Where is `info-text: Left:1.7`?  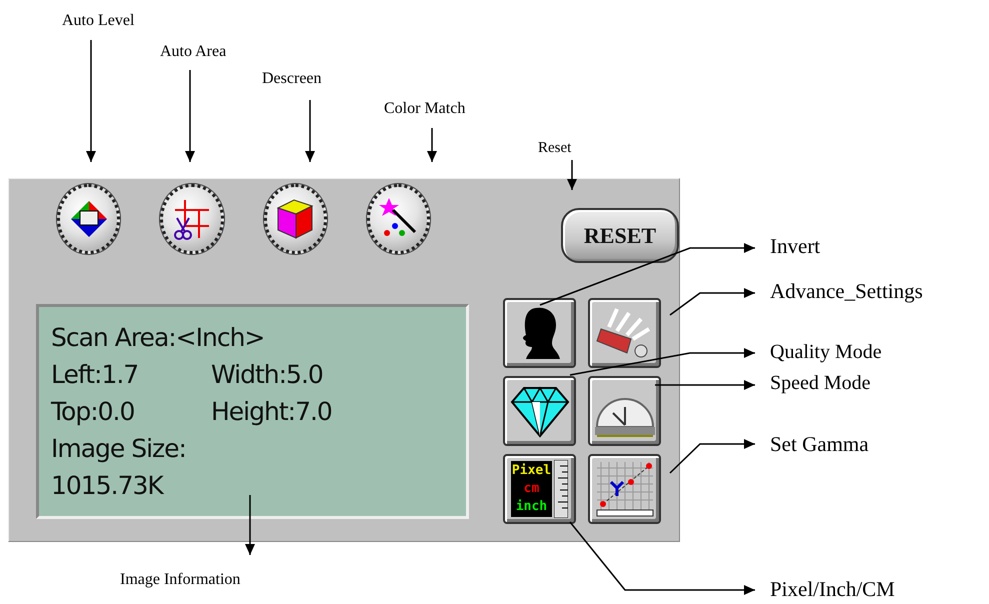 info-text: Left:1.7 is located at coordinates (95, 375).